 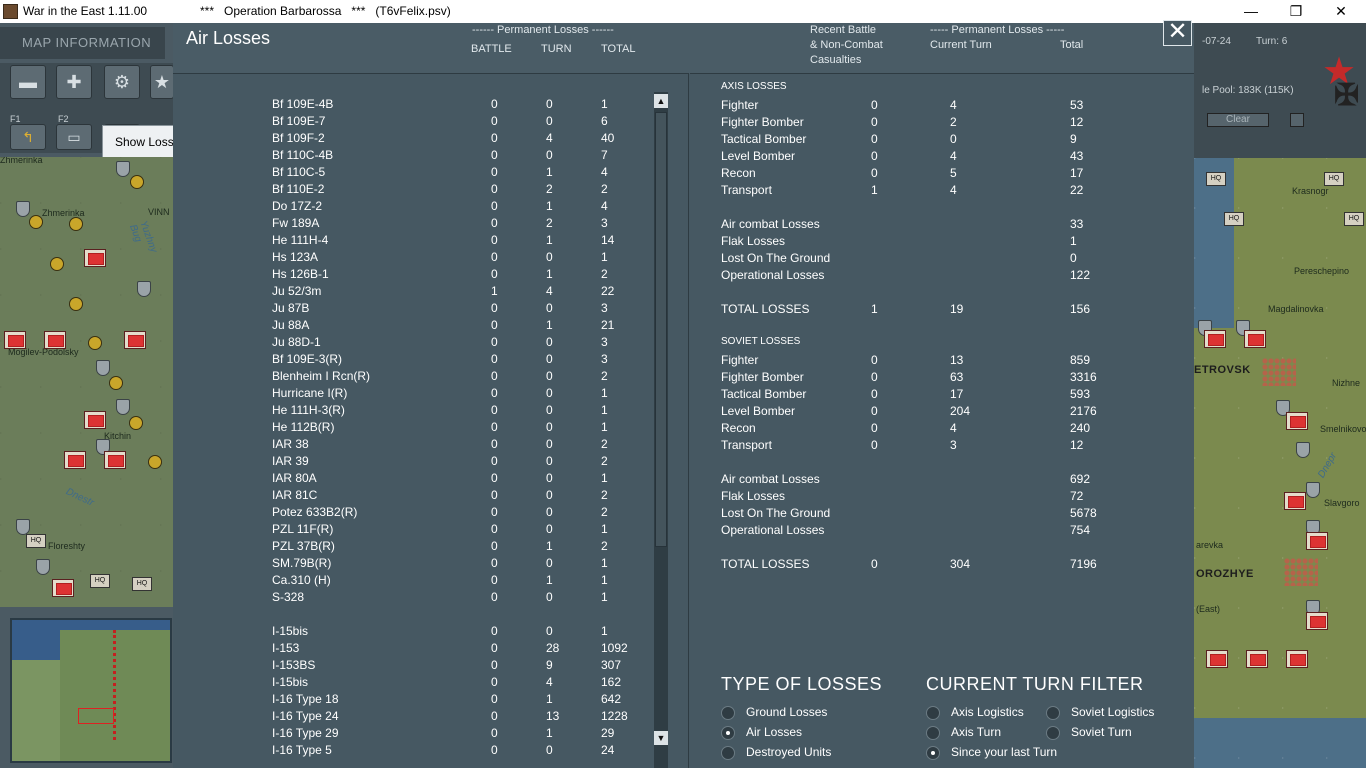 What do you see at coordinates (408, 394) in the screenshot?
I see `aircraft-row: Hurricane I(R) 0 0 1` at bounding box center [408, 394].